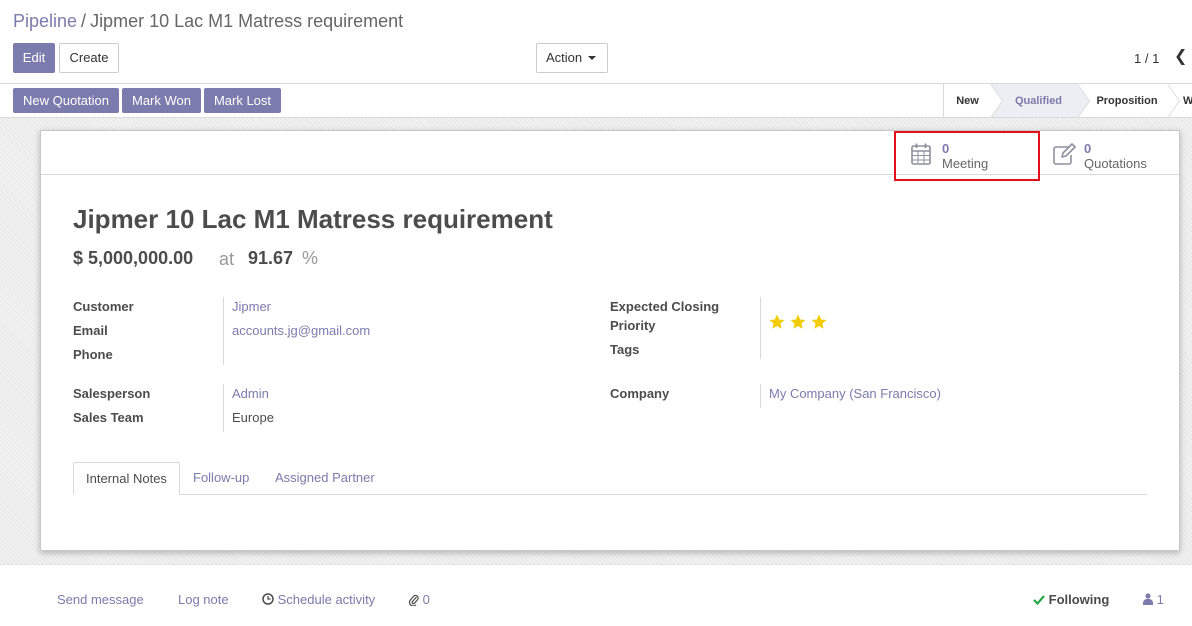 This screenshot has height=626, width=1192. What do you see at coordinates (100, 599) in the screenshot?
I see `send-message-button: Send message` at bounding box center [100, 599].